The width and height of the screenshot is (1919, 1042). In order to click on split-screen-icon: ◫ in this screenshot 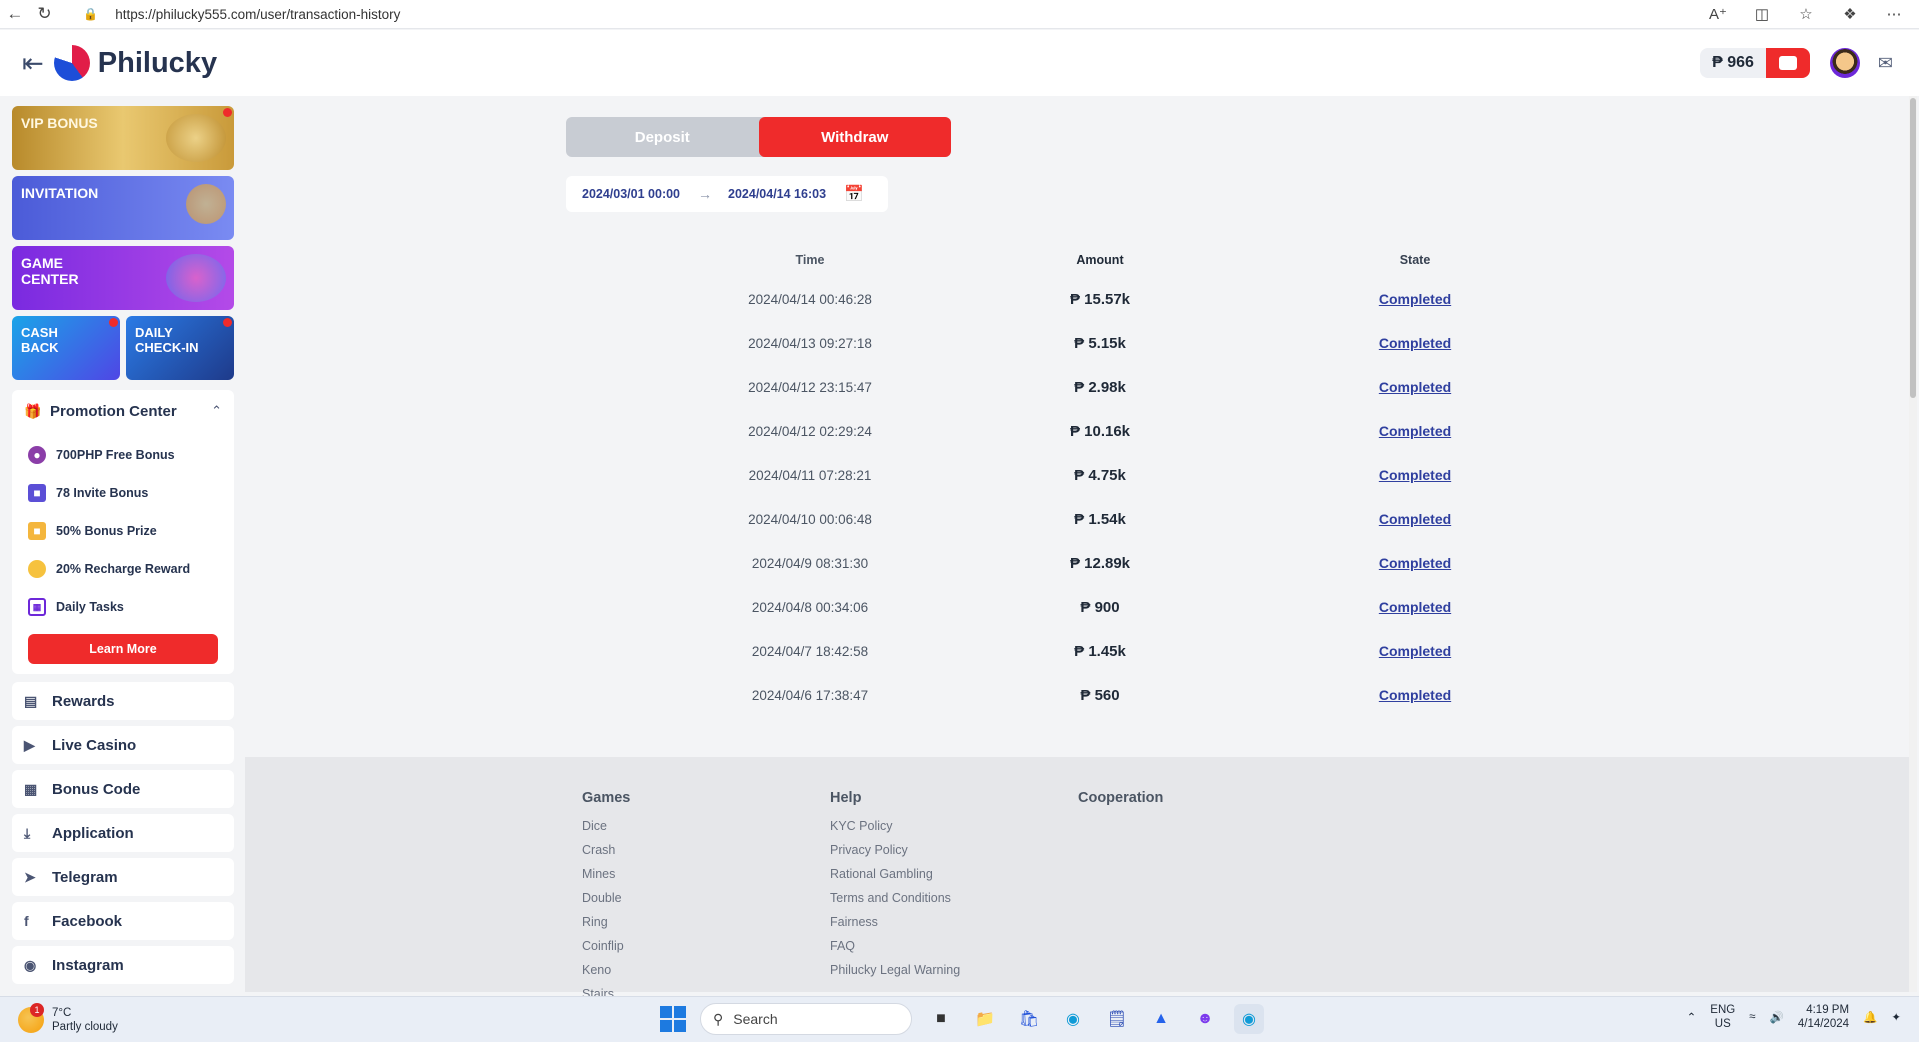, I will do `click(1762, 14)`.